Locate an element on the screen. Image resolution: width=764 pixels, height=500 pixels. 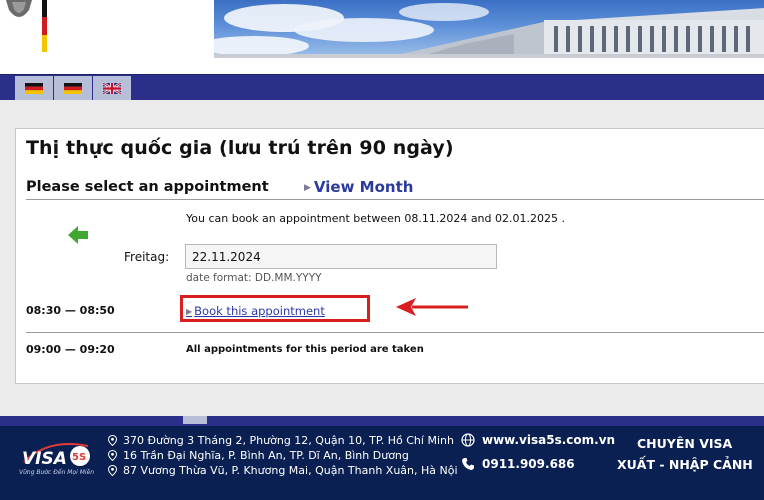
building-photo is located at coordinates (489, 29).